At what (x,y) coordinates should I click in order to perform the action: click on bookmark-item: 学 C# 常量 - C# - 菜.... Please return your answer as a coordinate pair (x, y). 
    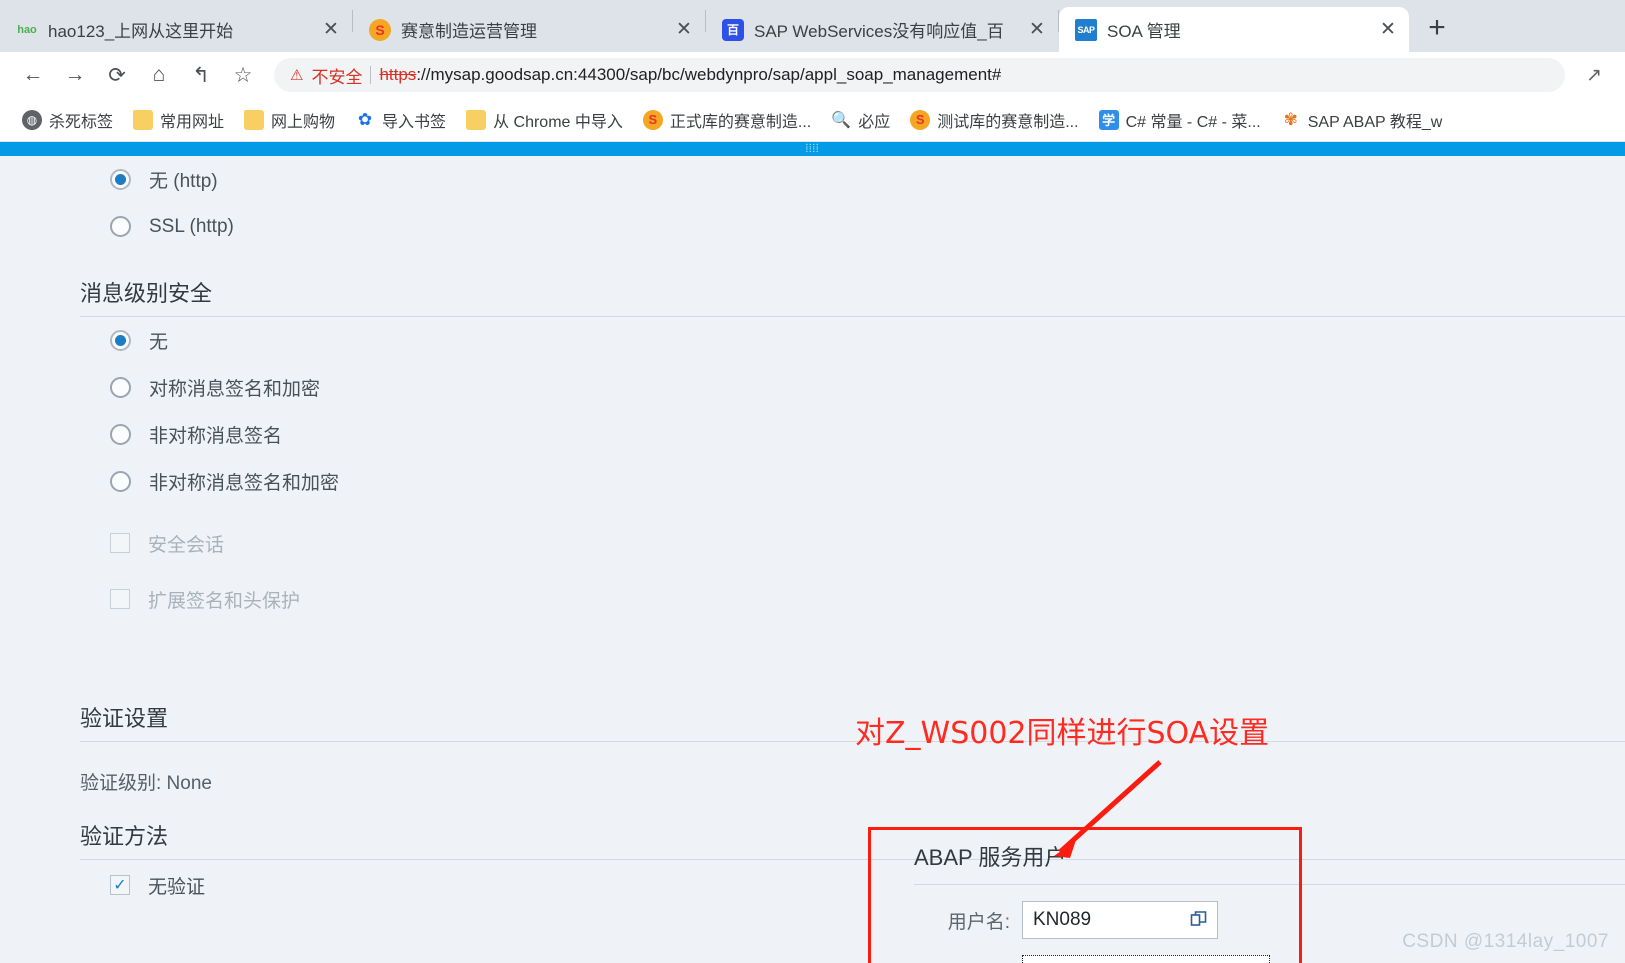
    Looking at the image, I should click on (1180, 120).